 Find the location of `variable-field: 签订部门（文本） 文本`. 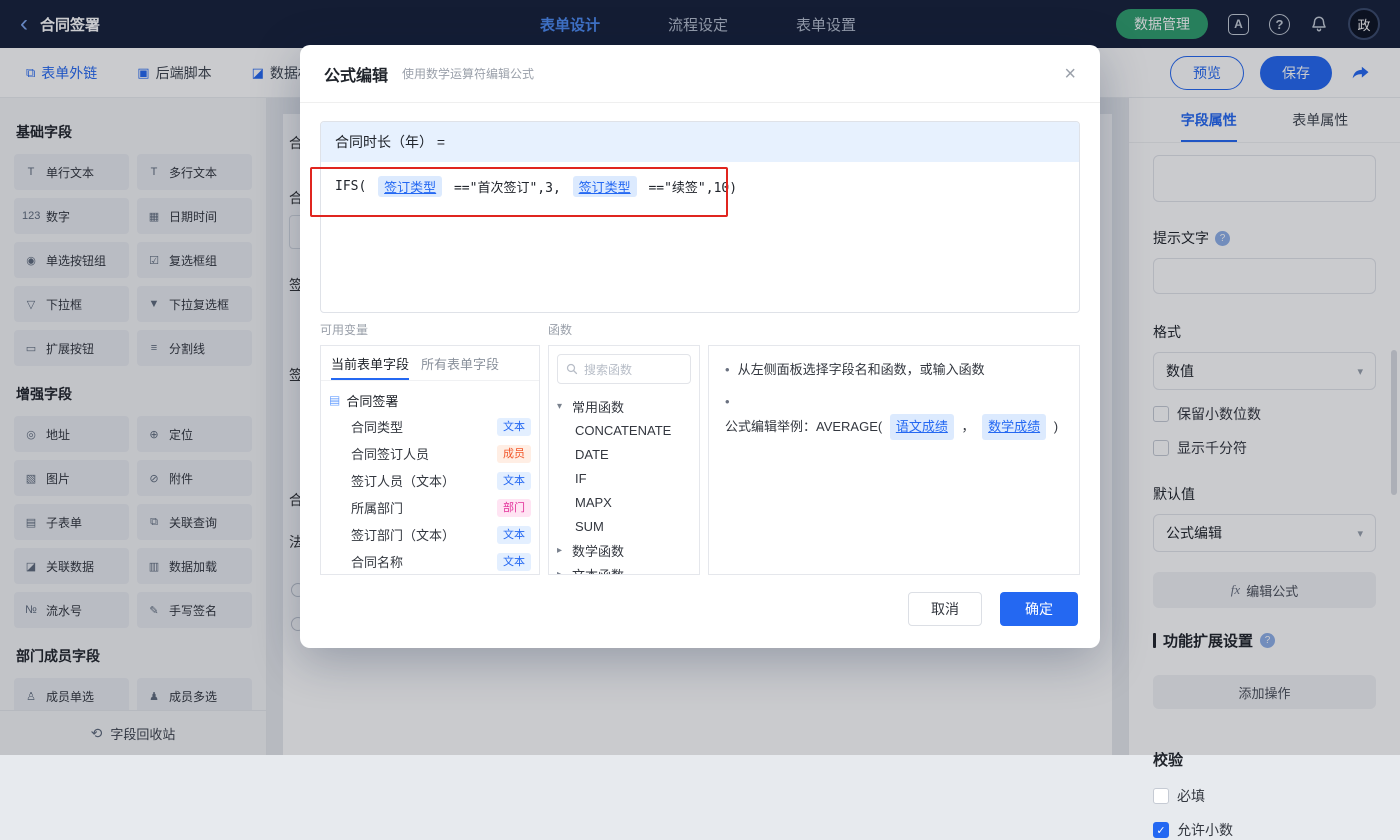

variable-field: 签订部门（文本） 文本 is located at coordinates (430, 534).